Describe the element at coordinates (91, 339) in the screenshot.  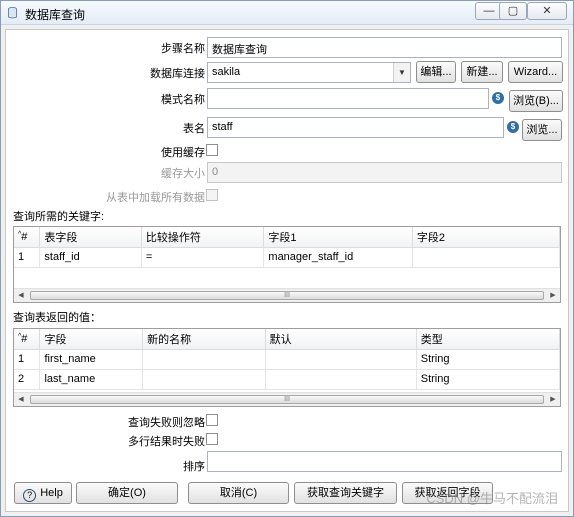
I see `returns-header-field: 字段` at that location.